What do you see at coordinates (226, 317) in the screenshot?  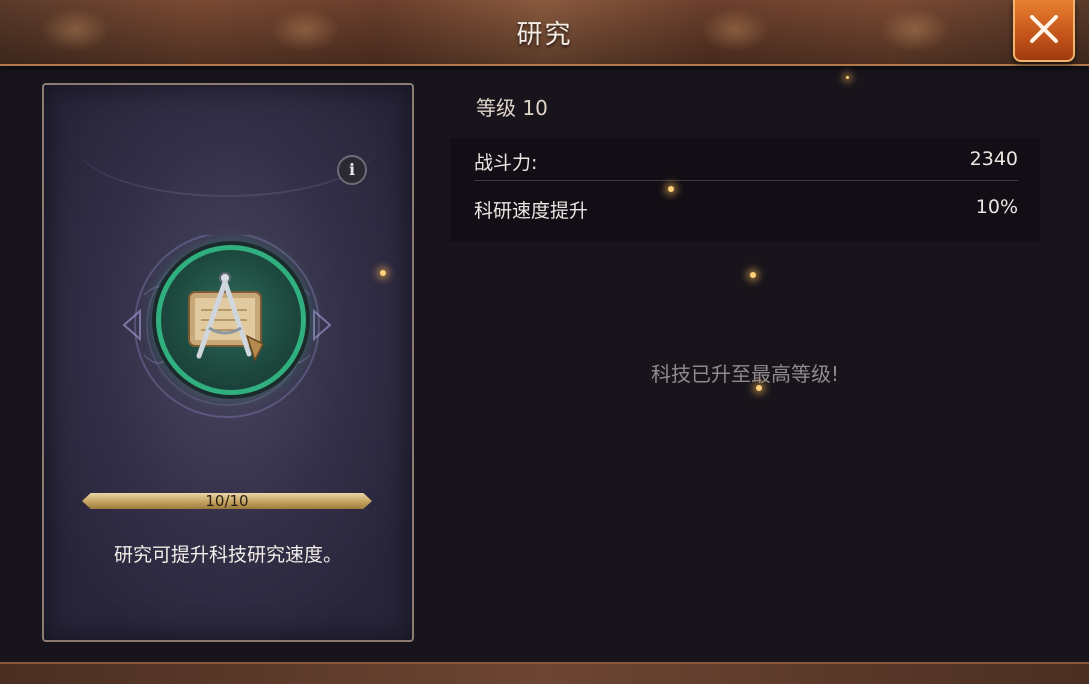 I see `compass-parchment-icon` at bounding box center [226, 317].